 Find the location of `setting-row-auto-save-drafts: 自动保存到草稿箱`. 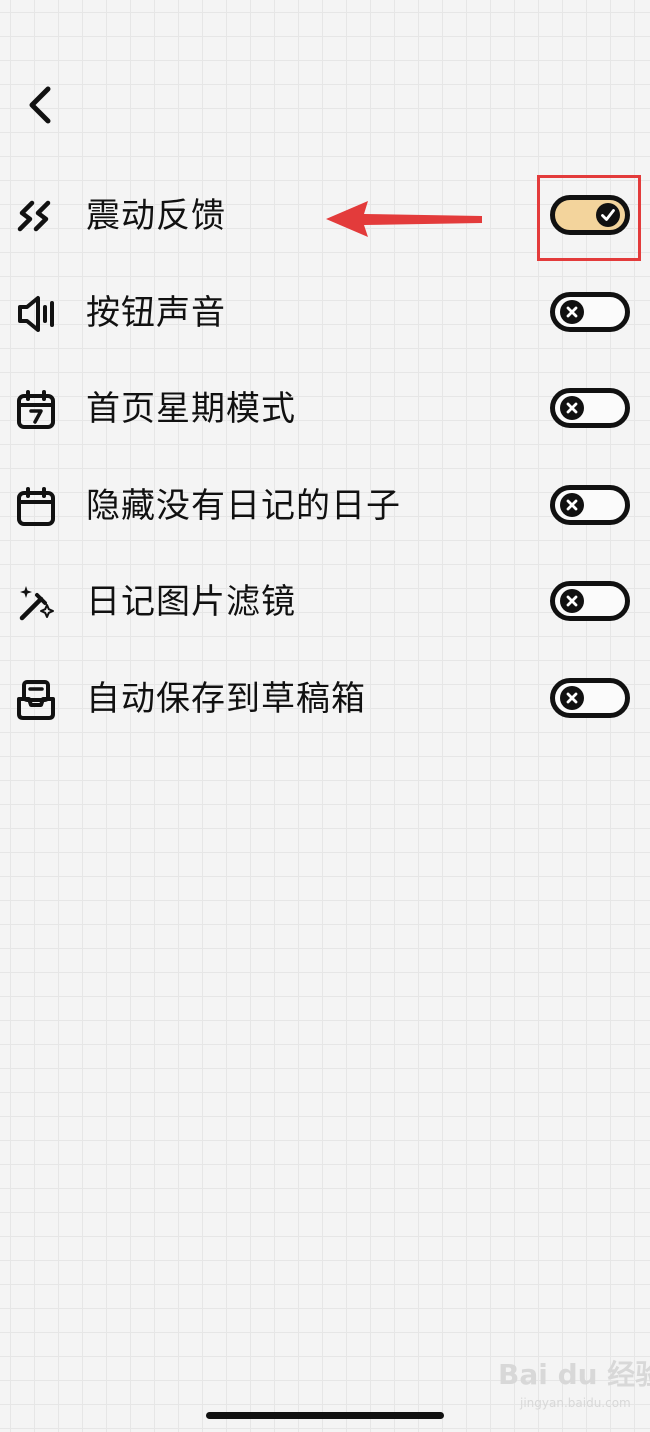

setting-row-auto-save-drafts: 自动保存到草稿箱 is located at coordinates (325, 698).